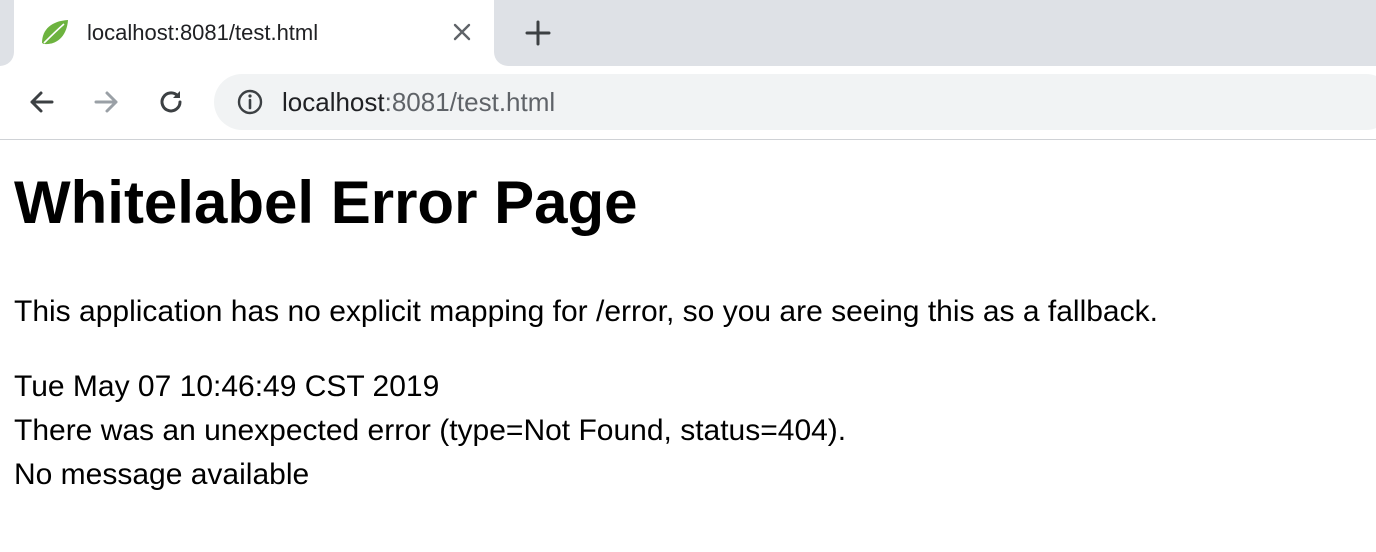  I want to click on error-timestamp: Tue May 07 10:46:49 CST 2019, so click(227, 386).